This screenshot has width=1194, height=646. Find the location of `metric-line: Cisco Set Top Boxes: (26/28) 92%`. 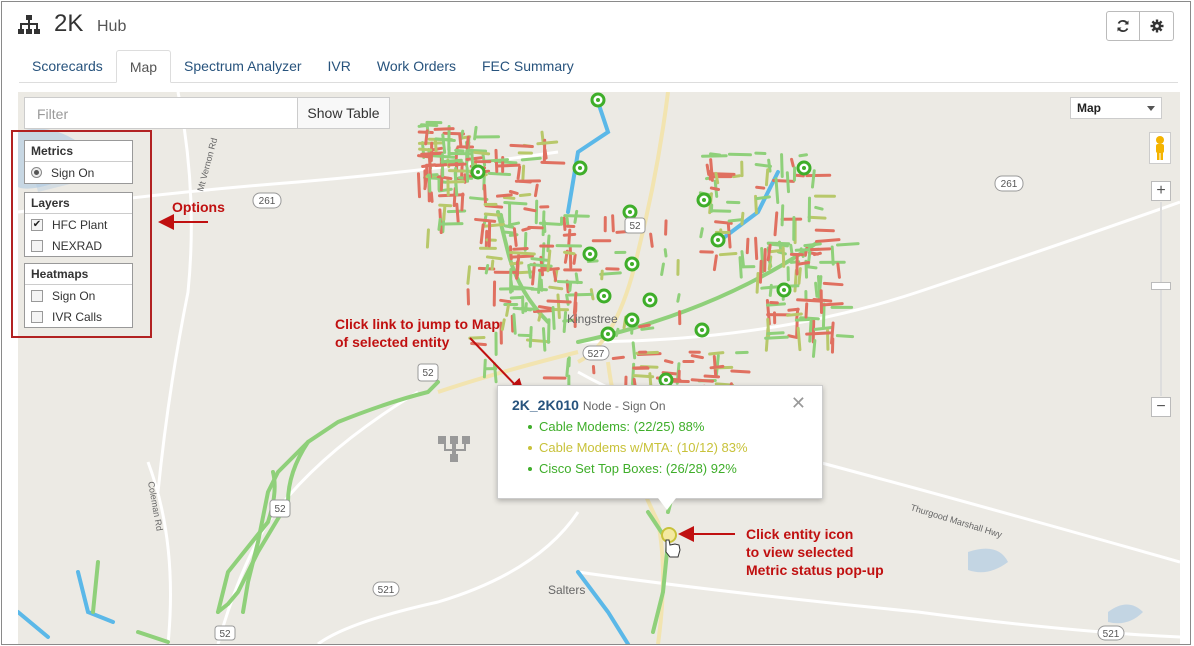

metric-line: Cisco Set Top Boxes: (26/28) 92% is located at coordinates (638, 468).